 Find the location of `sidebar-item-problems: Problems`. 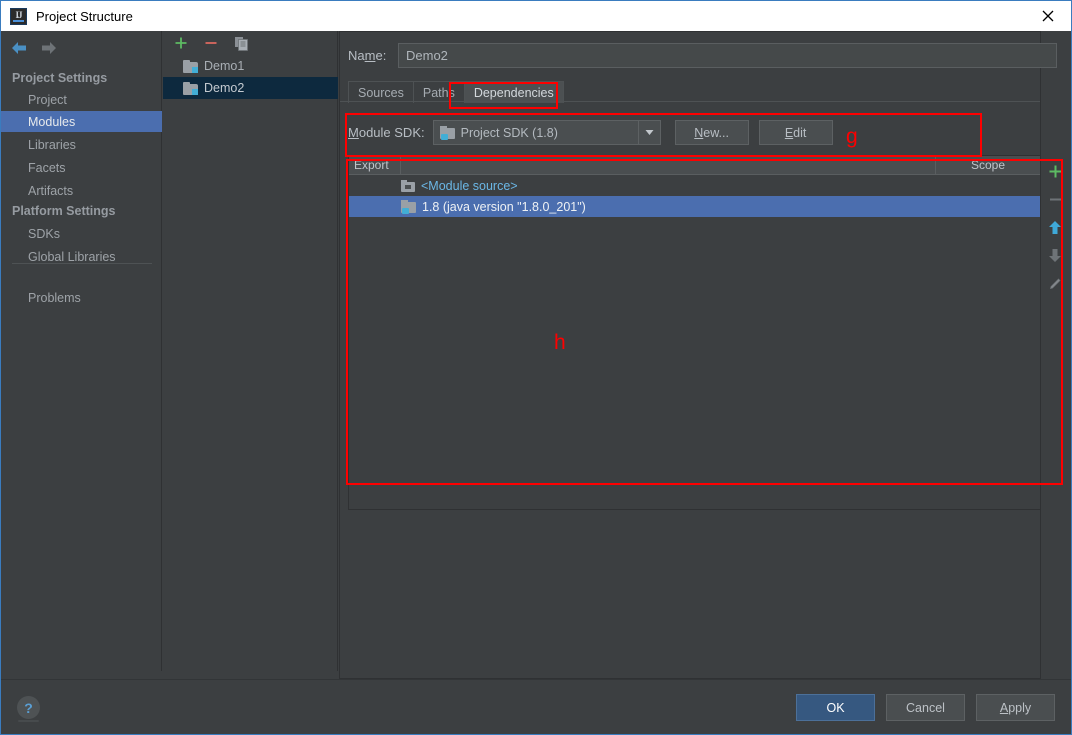

sidebar-item-problems: Problems is located at coordinates (81, 297).